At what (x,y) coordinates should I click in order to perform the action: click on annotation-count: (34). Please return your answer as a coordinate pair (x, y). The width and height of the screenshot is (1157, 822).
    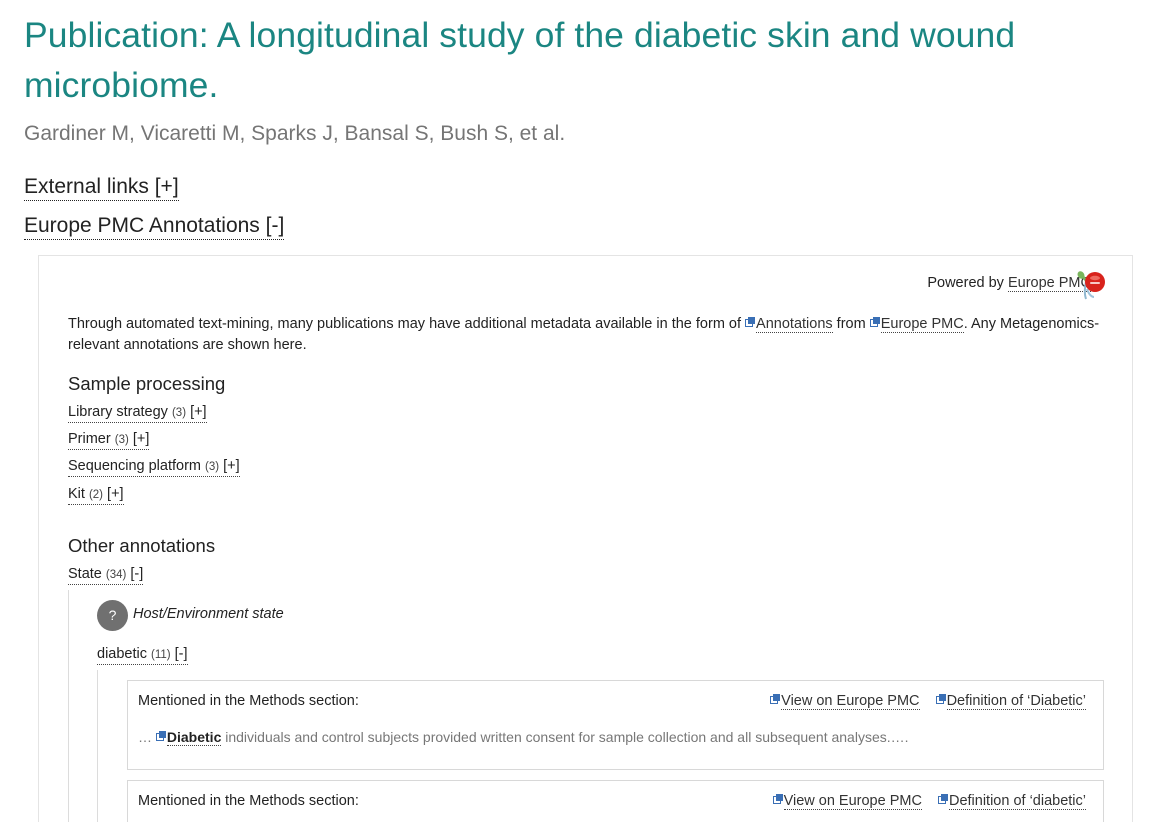
    Looking at the image, I should click on (116, 575).